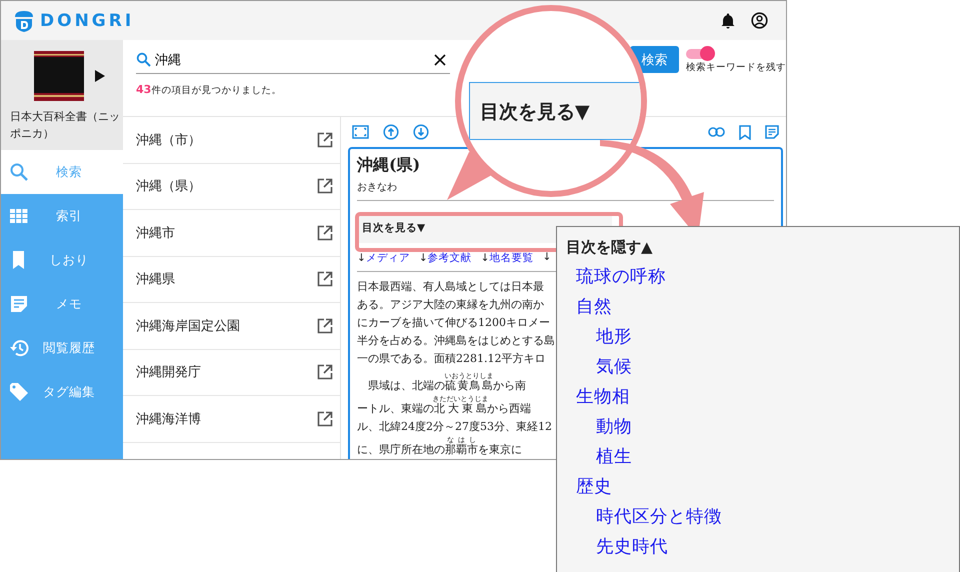  Describe the element at coordinates (231, 187) in the screenshot. I see `result-item: 沖縄（県）` at that location.